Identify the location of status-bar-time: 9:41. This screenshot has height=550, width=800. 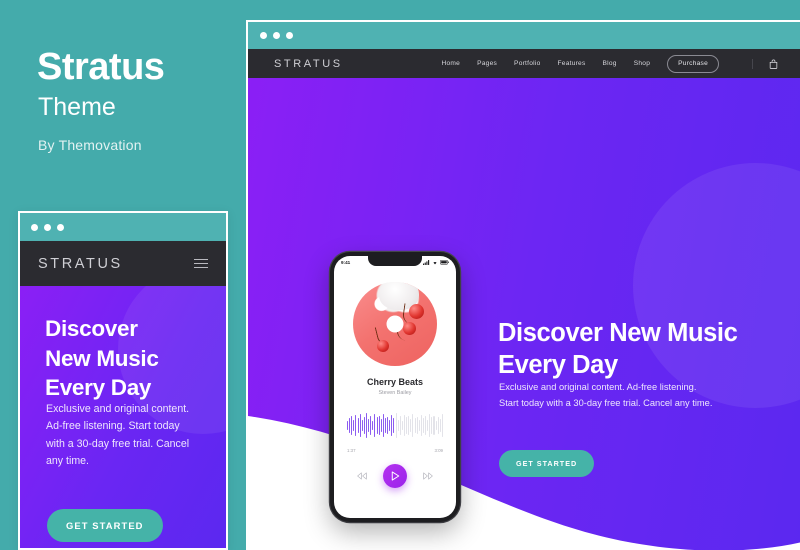
(346, 262).